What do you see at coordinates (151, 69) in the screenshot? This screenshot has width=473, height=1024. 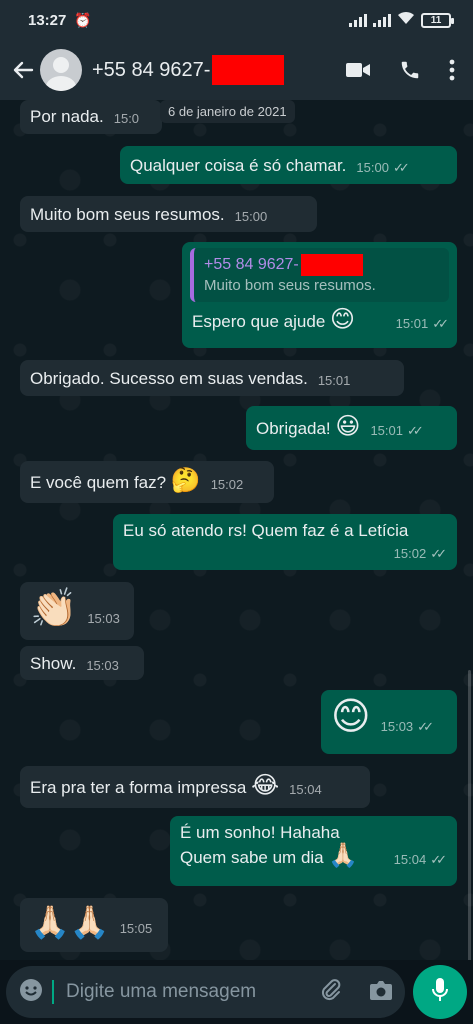 I see `contact-number: +55 84 9627-` at bounding box center [151, 69].